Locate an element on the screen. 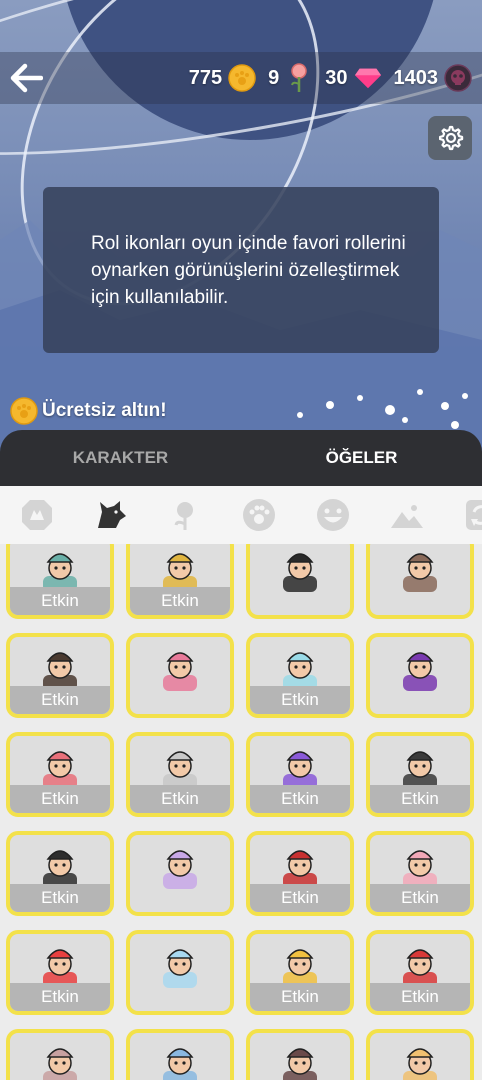 Image resolution: width=482 pixels, height=1080 pixels. gems-amount: 30 is located at coordinates (336, 77).